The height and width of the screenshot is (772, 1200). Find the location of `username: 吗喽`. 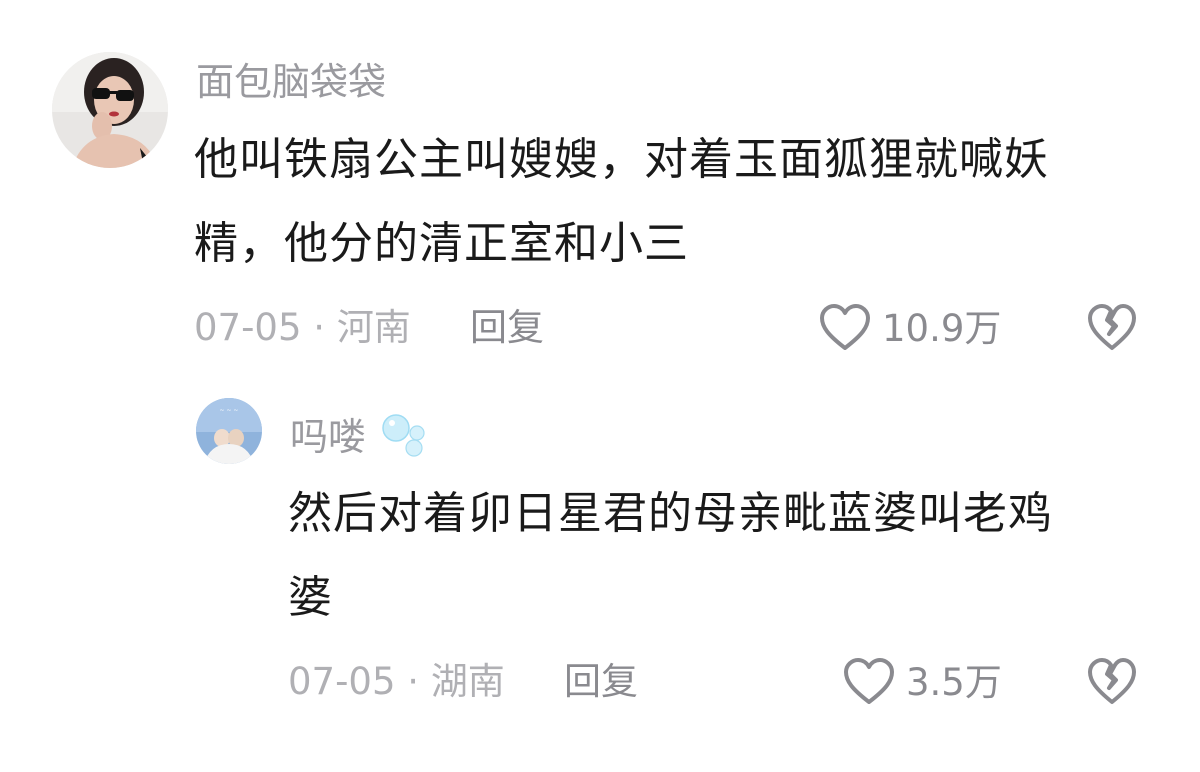

username: 吗喽 is located at coordinates (361, 439).